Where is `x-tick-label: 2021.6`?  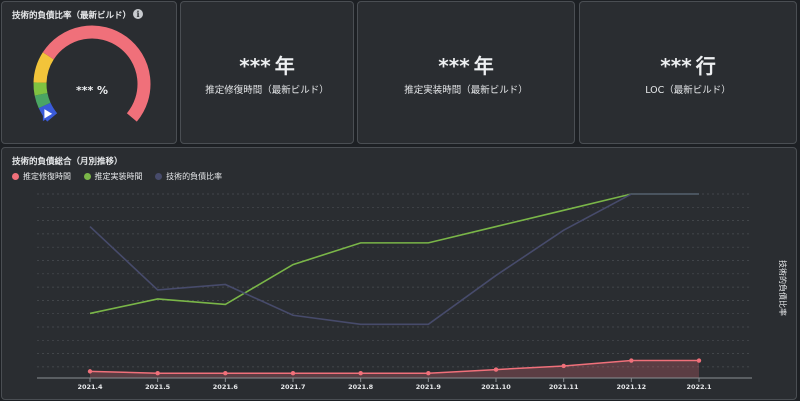 x-tick-label: 2021.6 is located at coordinates (226, 387).